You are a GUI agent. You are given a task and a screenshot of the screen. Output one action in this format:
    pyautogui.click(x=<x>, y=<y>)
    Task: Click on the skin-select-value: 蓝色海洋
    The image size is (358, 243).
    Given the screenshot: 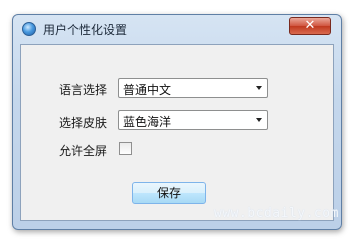 What is the action you would take?
    pyautogui.click(x=147, y=122)
    